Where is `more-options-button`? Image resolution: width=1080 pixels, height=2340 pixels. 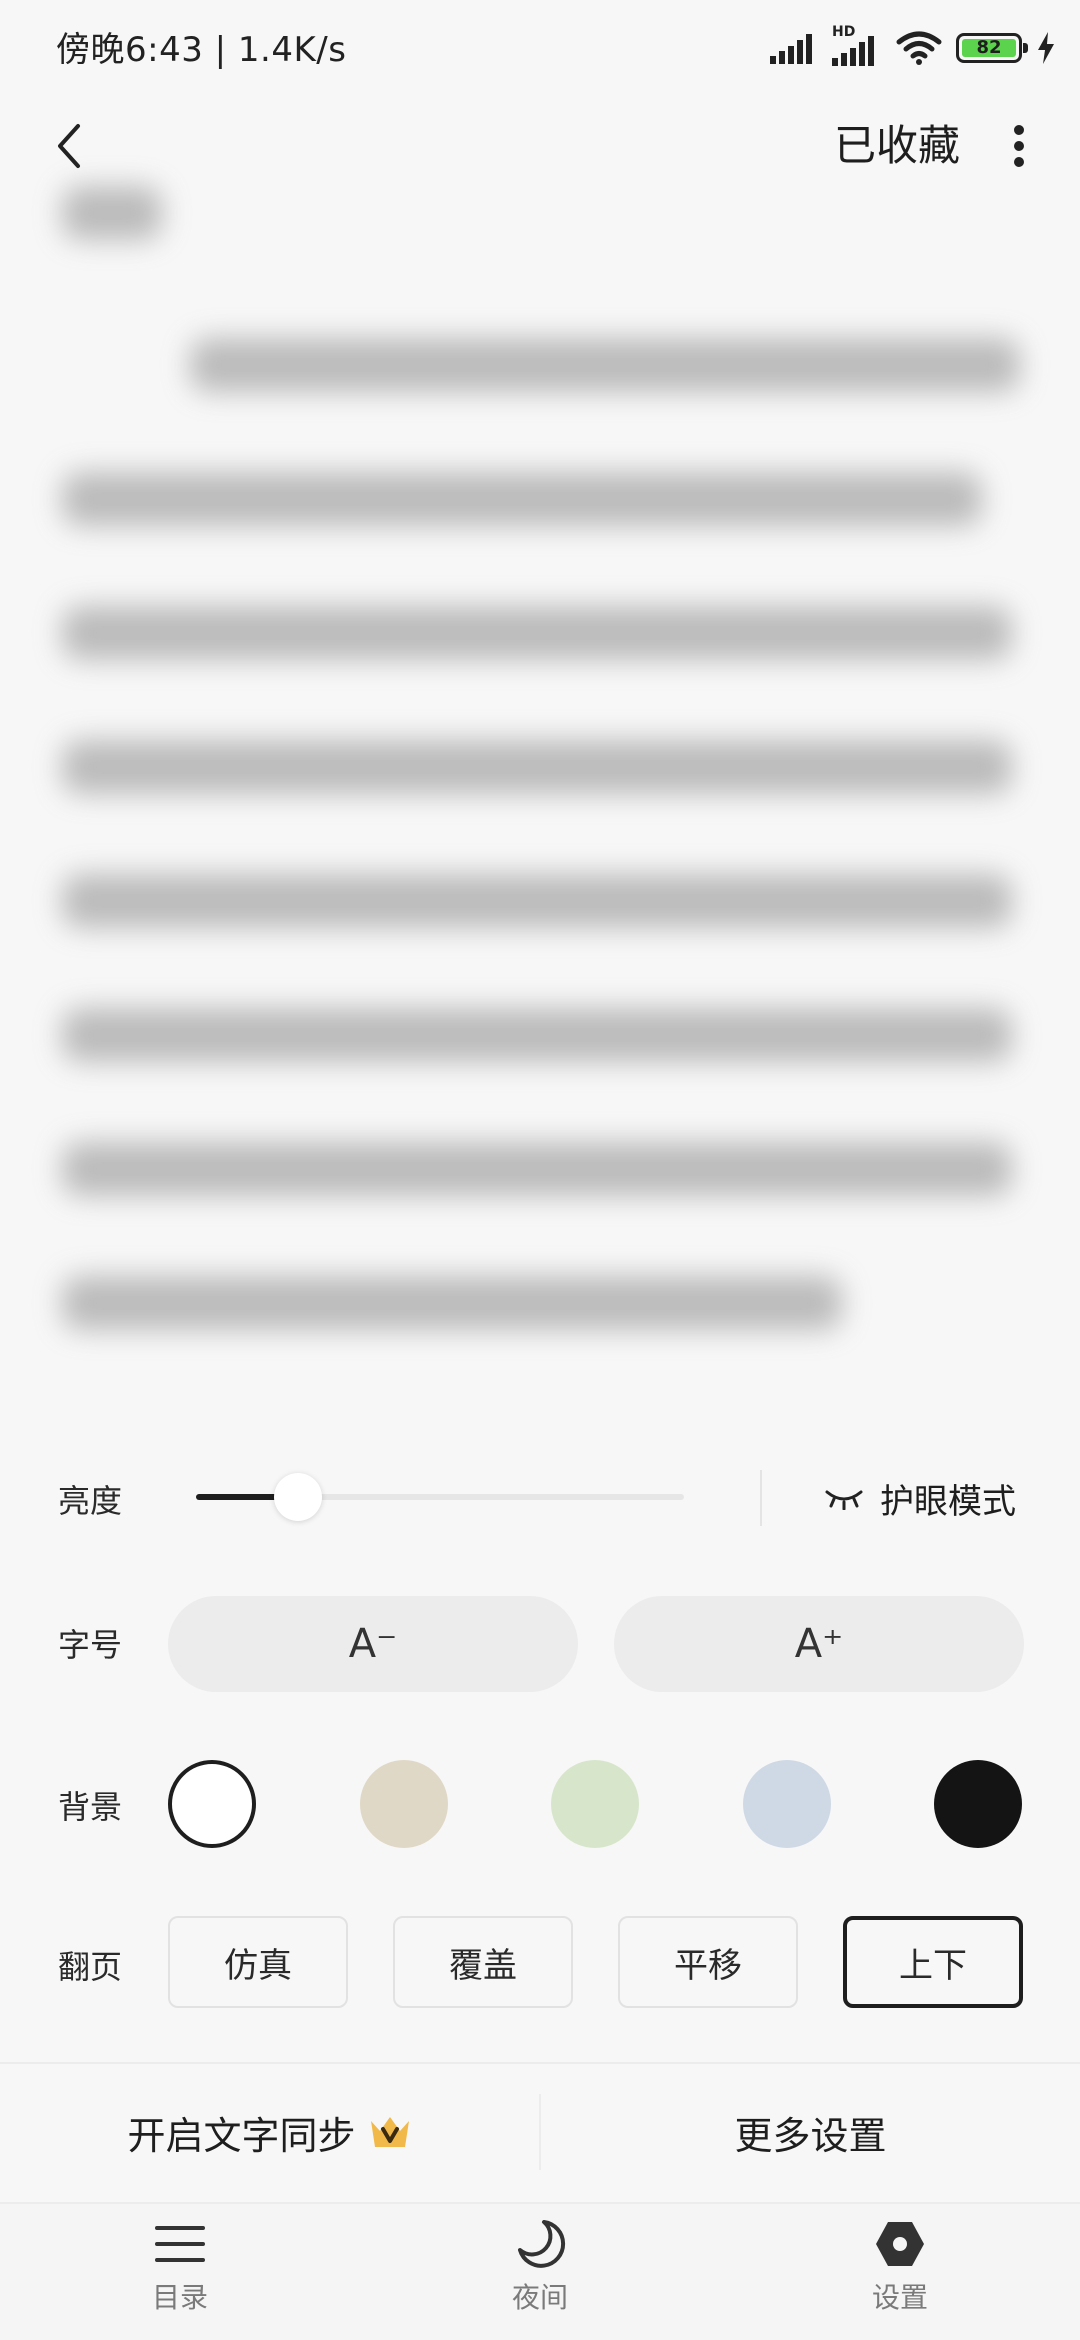 more-options-button is located at coordinates (1019, 146).